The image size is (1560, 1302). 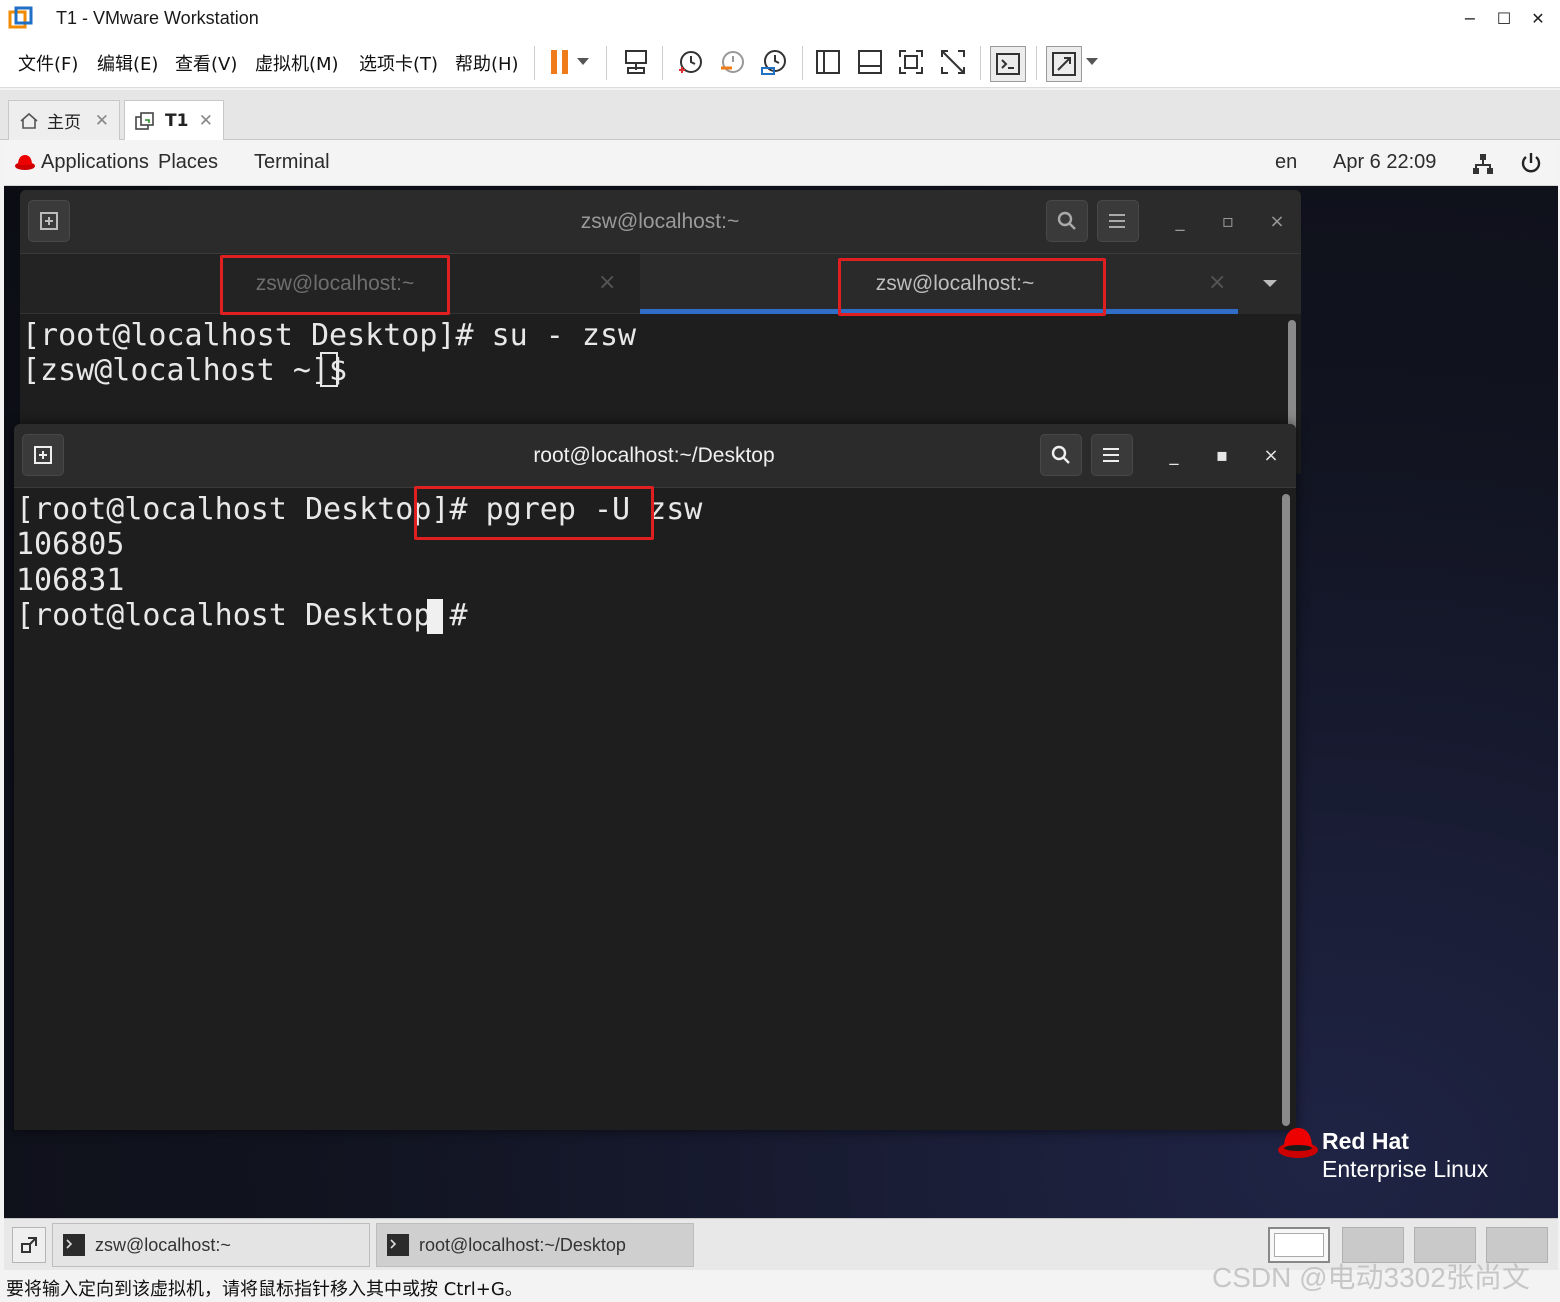 I want to click on menu-view: 查看(V), so click(x=206, y=63).